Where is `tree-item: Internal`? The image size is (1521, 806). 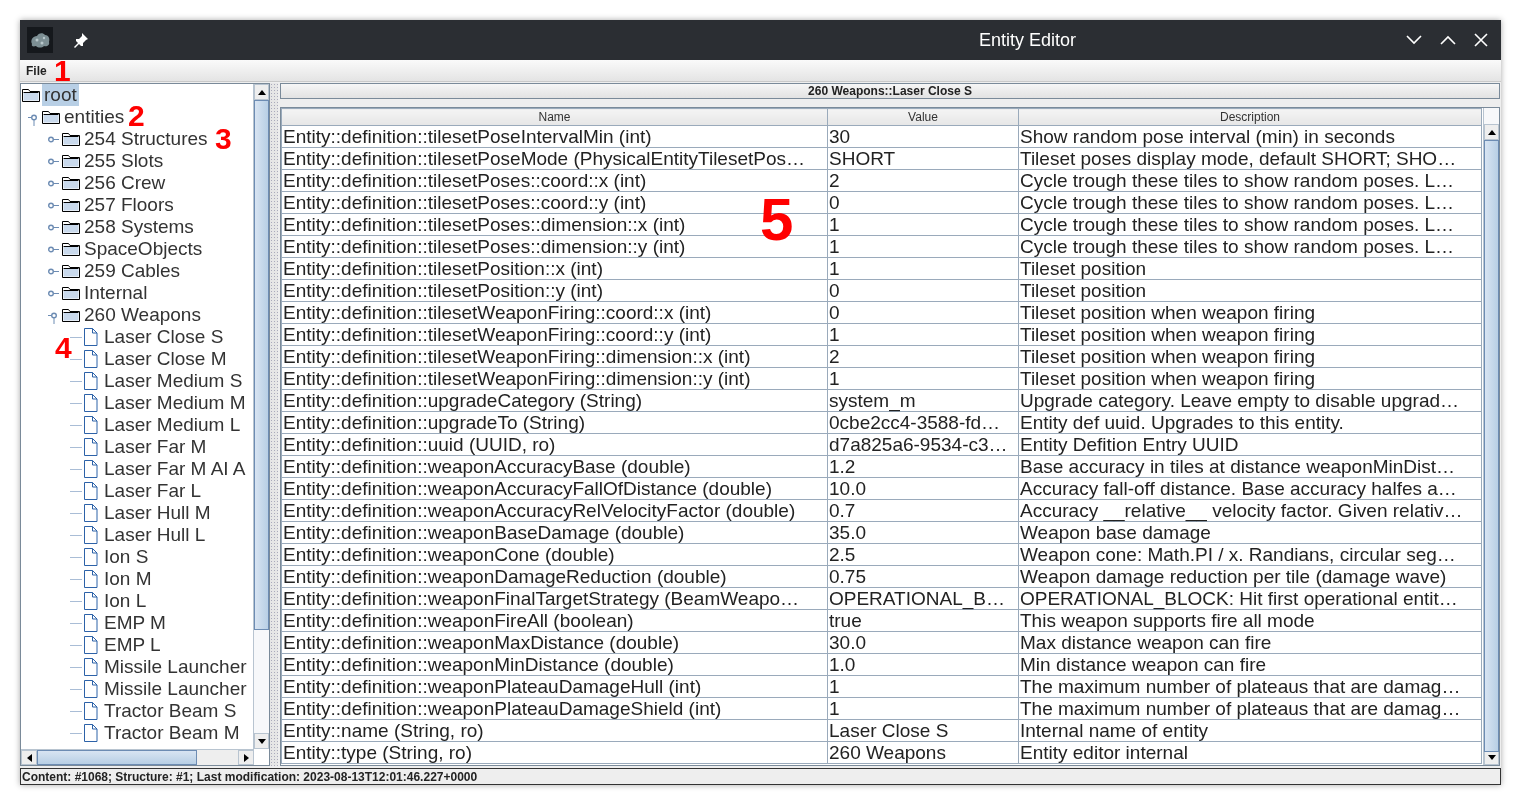
tree-item: Internal is located at coordinates (116, 293).